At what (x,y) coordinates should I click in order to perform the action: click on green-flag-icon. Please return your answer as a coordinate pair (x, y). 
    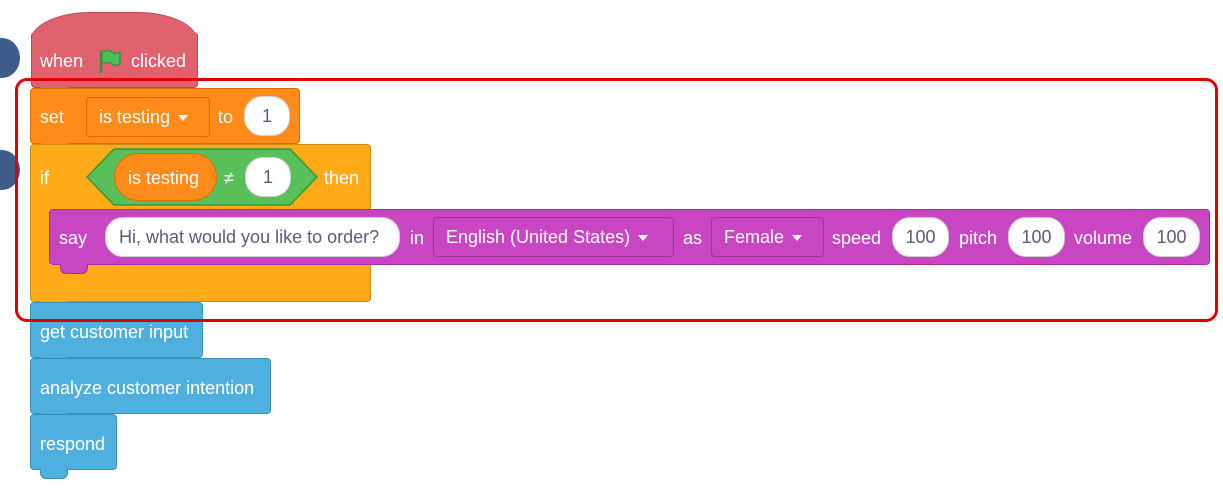
    Looking at the image, I should click on (109, 61).